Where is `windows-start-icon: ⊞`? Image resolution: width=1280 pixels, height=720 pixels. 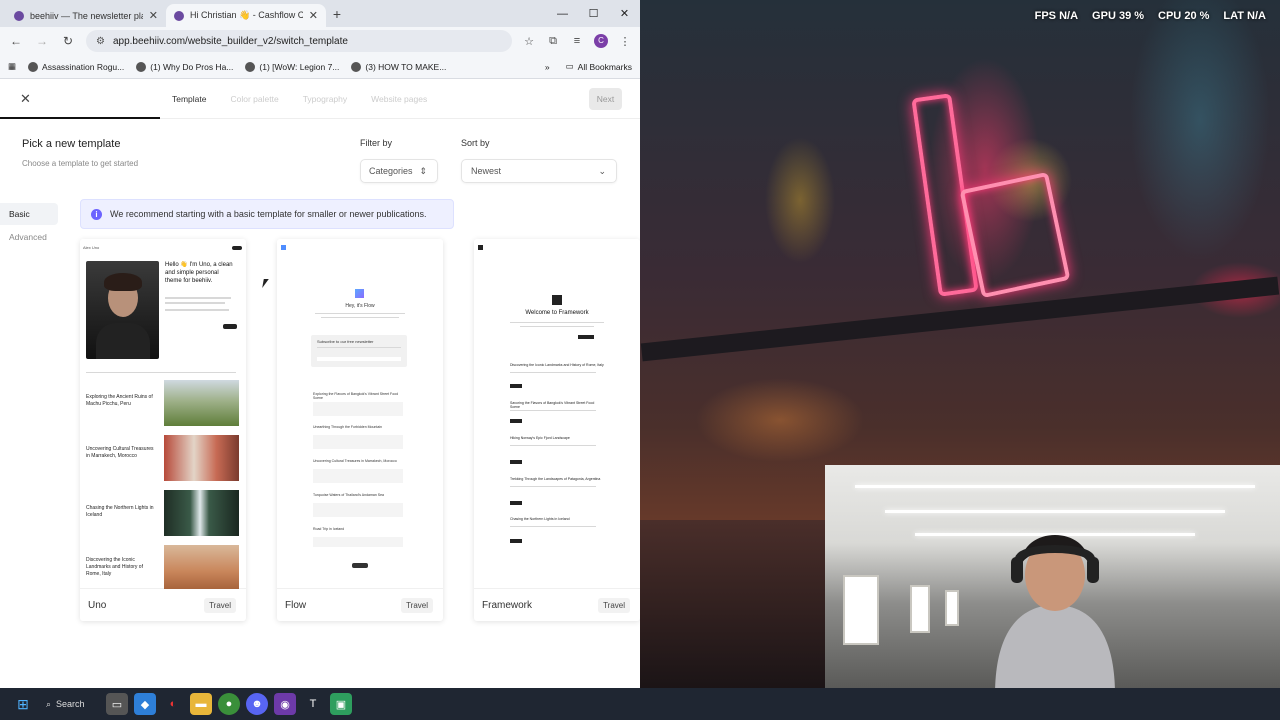
windows-start-icon: ⊞ is located at coordinates (23, 704).